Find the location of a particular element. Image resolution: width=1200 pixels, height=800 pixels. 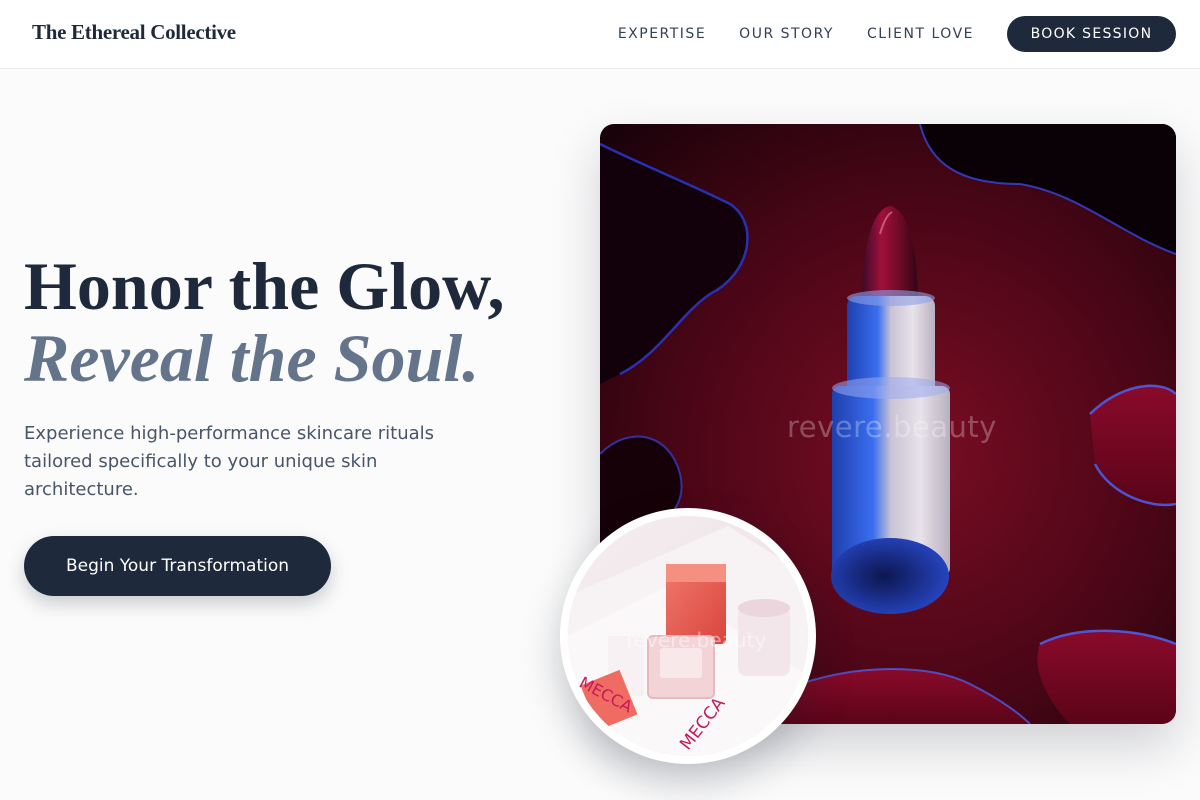

nav-link-client-love: CLIENT LOVE is located at coordinates (920, 34).